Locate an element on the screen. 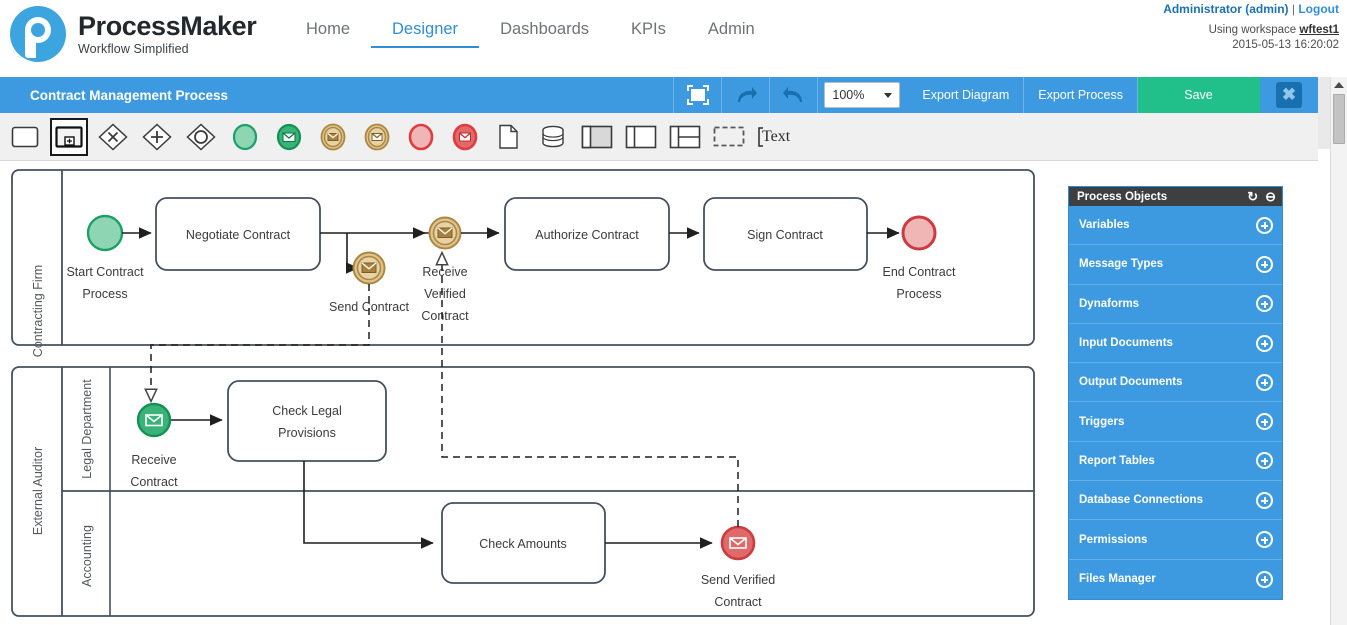  brand-text: ProcessMaker Workflow Simplified is located at coordinates (167, 33).